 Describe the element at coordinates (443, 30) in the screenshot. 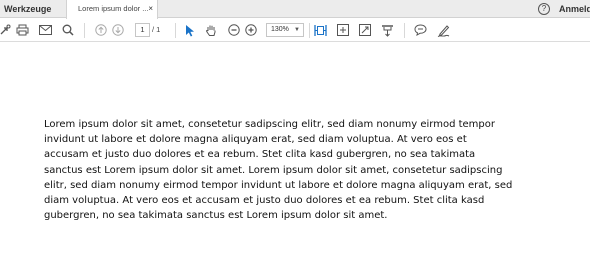

I see `sign-icon` at that location.